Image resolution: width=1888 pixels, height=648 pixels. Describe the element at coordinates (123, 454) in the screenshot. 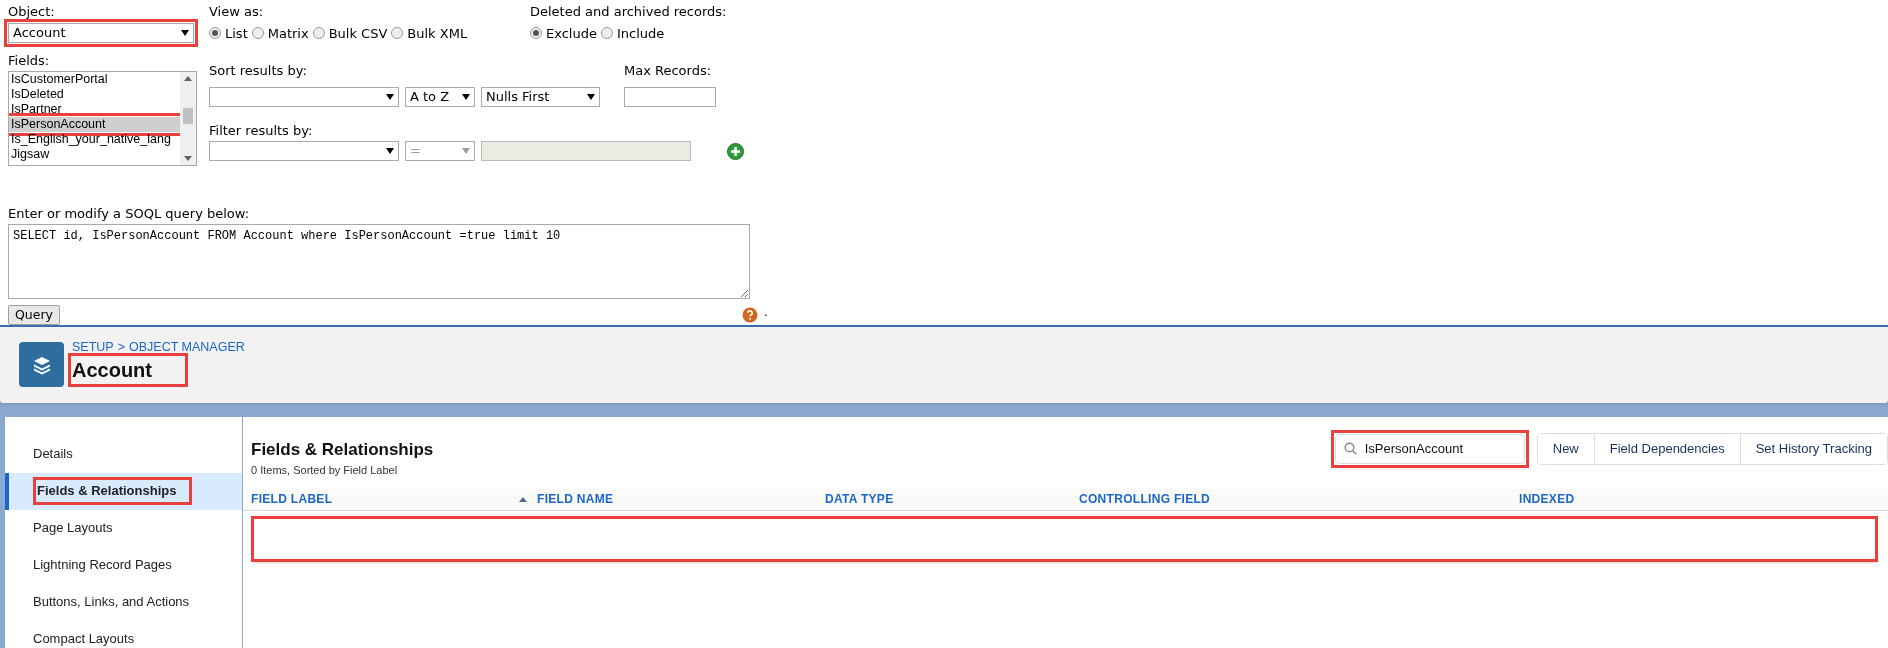

I see `sidebar-item: Details` at that location.